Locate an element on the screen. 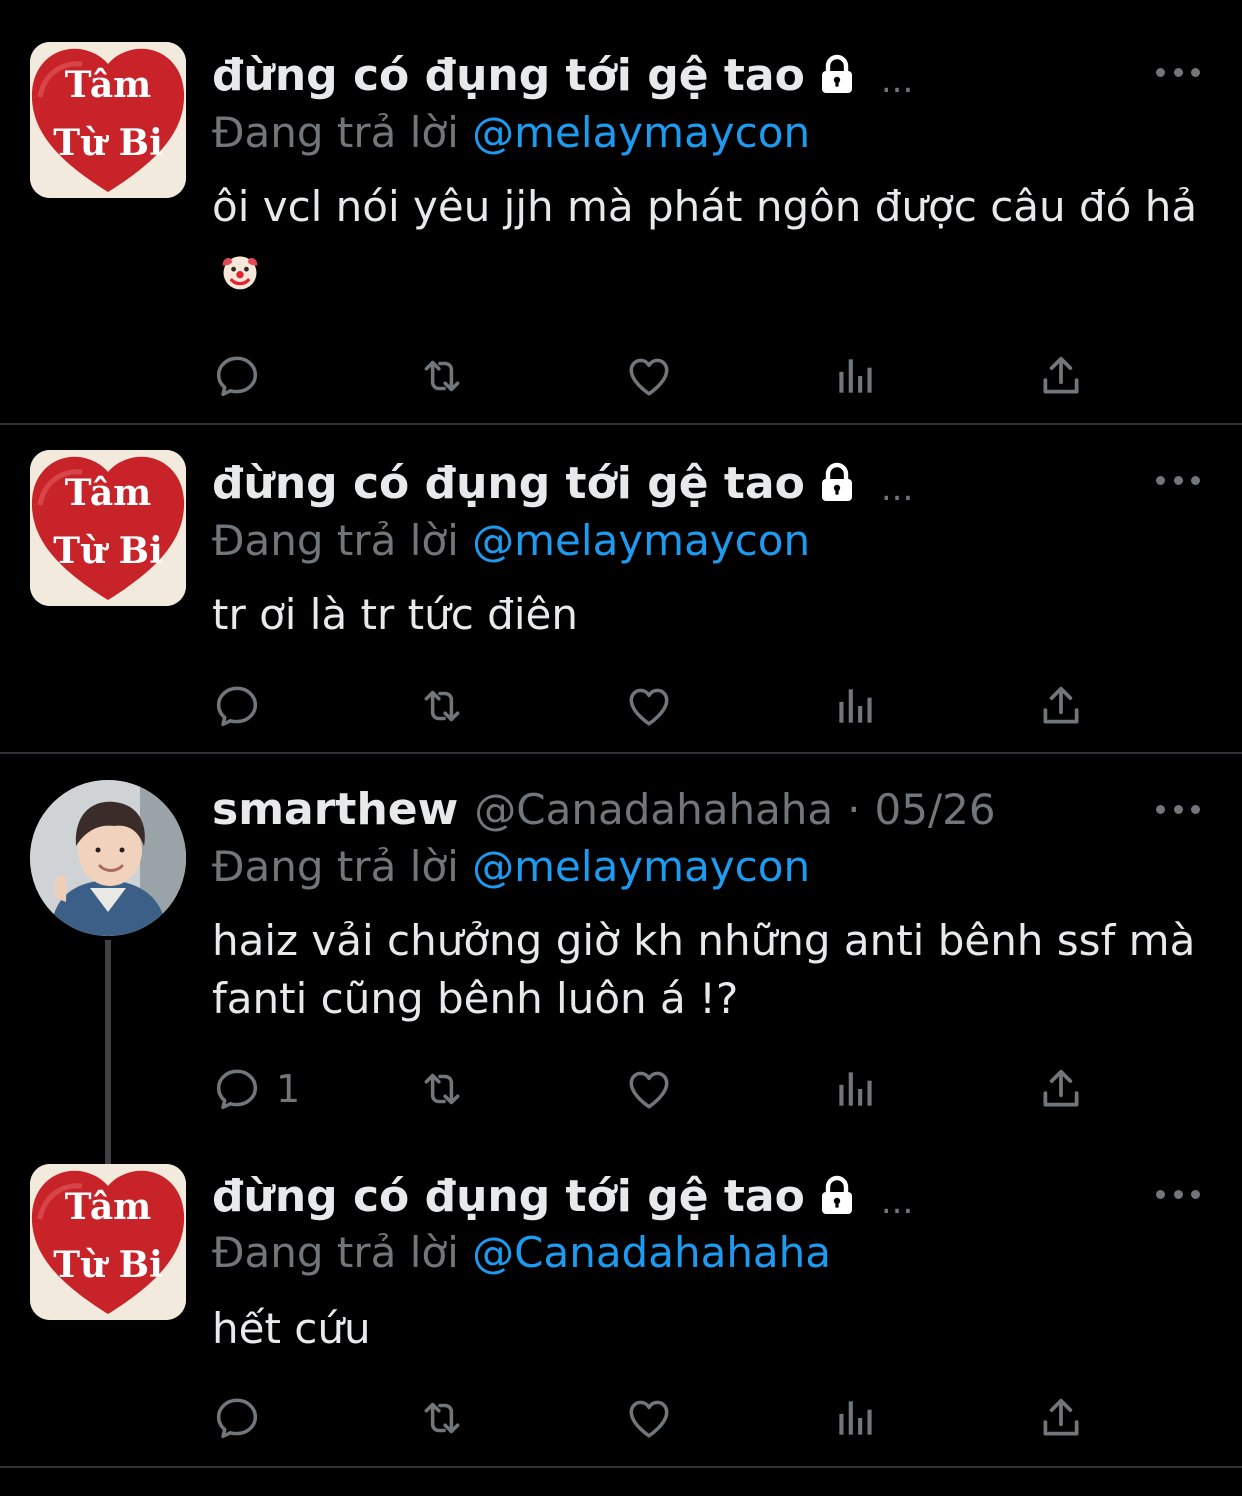 Image resolution: width=1242 pixels, height=1496 pixels. tweet-header: smarthew @Canadahahaha · 05/26 is located at coordinates (604, 809).